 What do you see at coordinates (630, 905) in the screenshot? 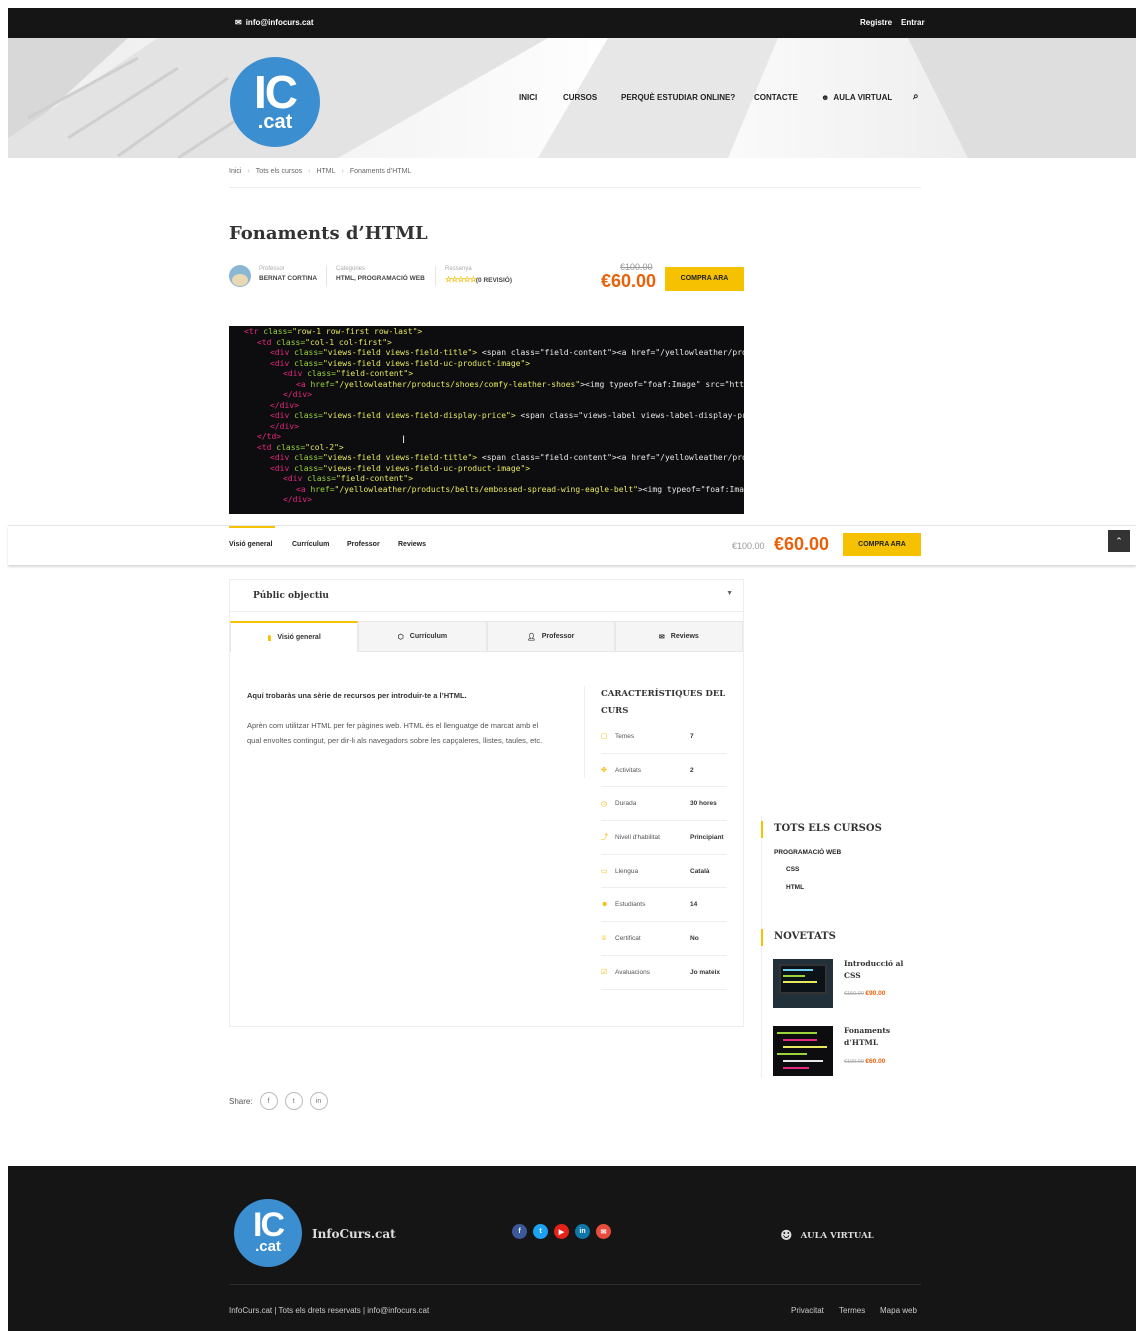
I see `feature-label: Estudiants` at bounding box center [630, 905].